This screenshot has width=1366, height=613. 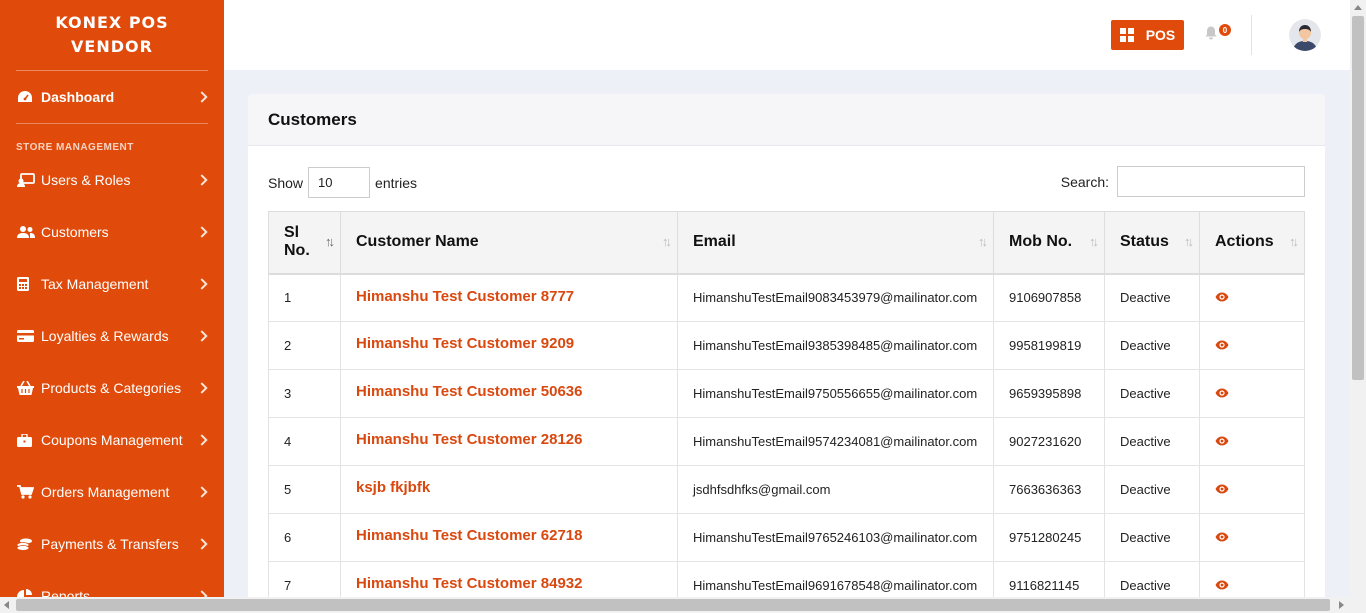 I want to click on cell-mobile: 9027231620, so click(x=1049, y=441).